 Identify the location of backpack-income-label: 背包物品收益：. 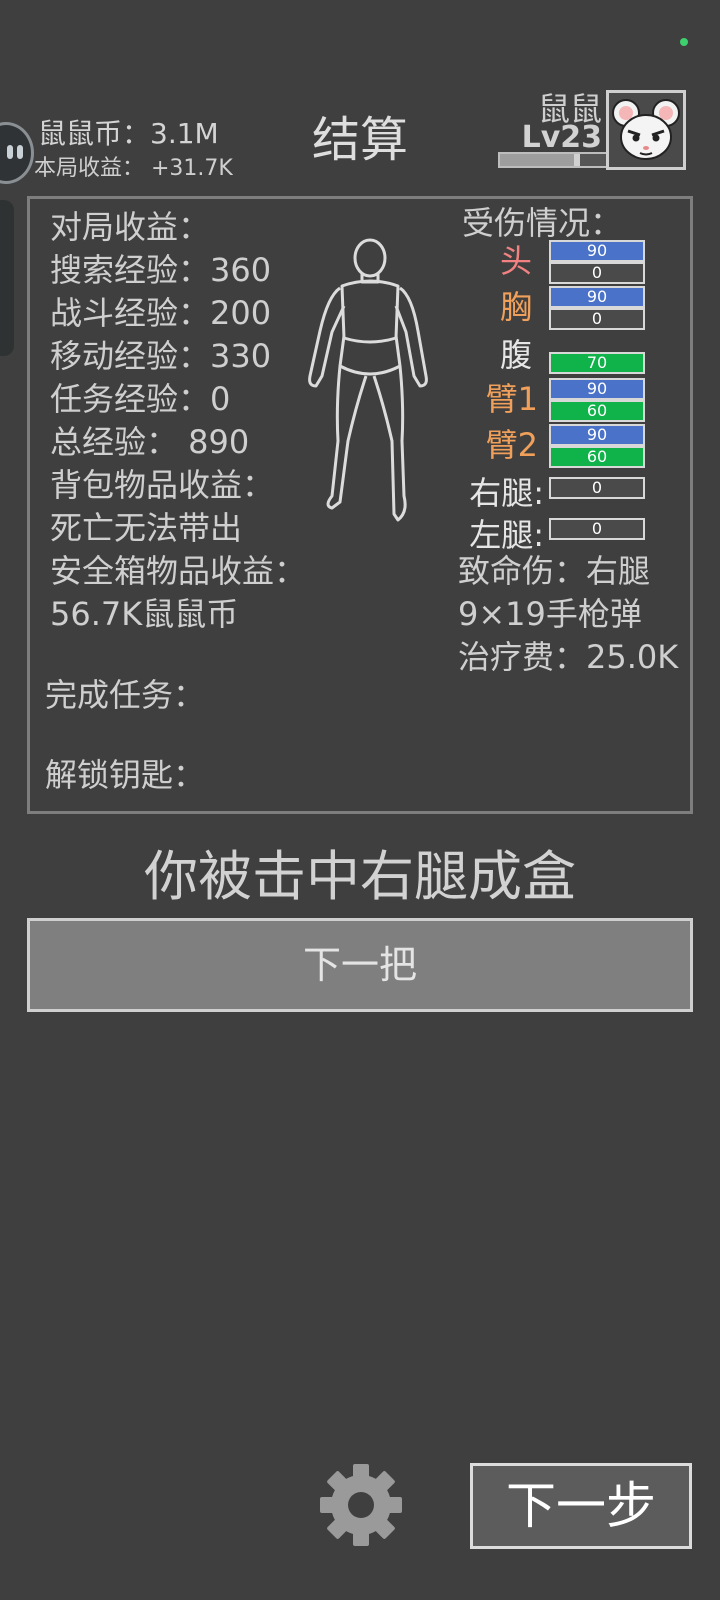
(162, 485).